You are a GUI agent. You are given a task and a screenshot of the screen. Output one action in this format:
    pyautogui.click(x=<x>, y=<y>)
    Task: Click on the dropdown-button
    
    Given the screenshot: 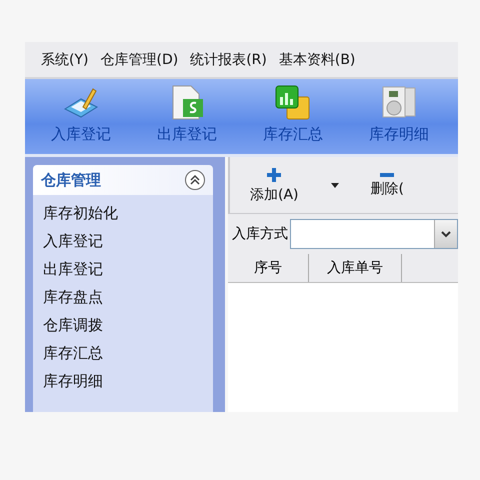 What is the action you would take?
    pyautogui.click(x=445, y=234)
    